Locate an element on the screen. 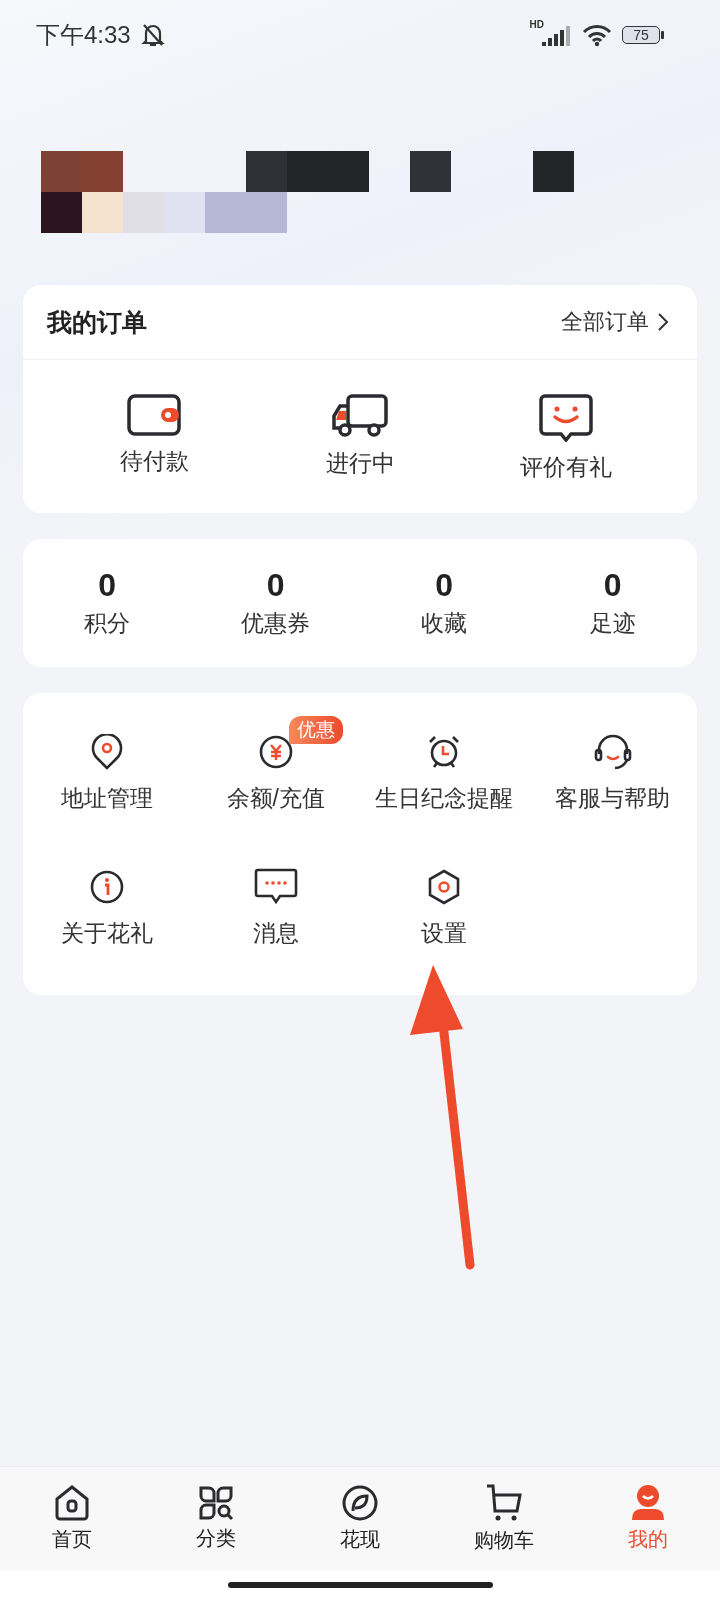  tab-item: 我的 is located at coordinates (648, 1518).